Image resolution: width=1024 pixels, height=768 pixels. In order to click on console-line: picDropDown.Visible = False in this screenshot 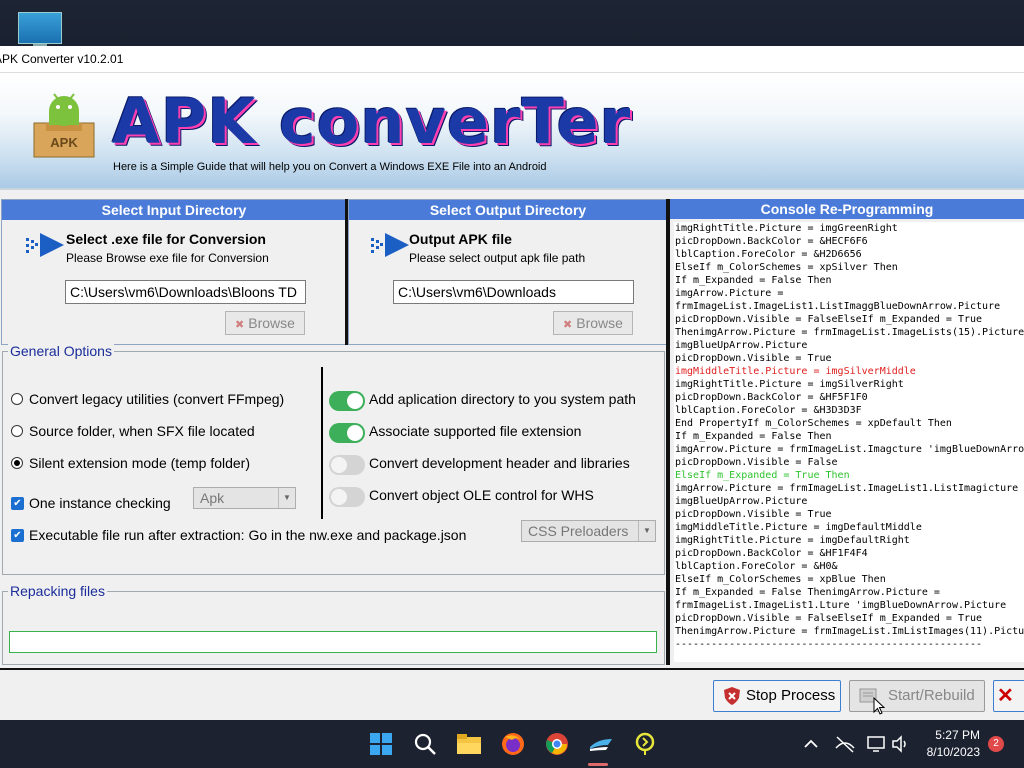, I will do `click(756, 462)`.